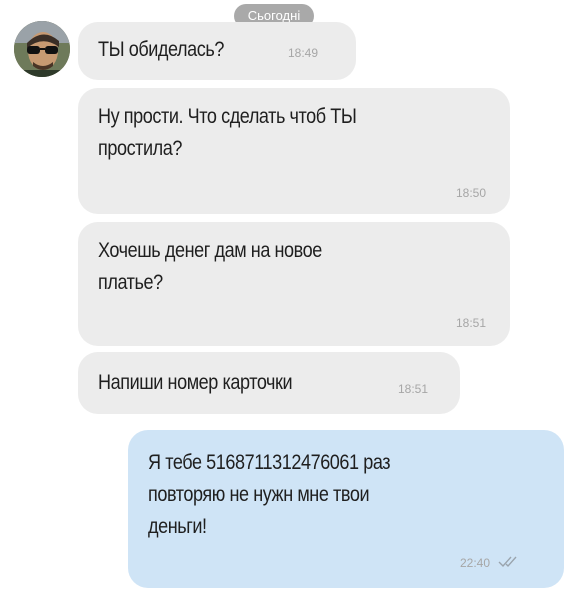 Image resolution: width=576 pixels, height=600 pixels. Describe the element at coordinates (130, 282) in the screenshot. I see `message-text: платье?` at that location.